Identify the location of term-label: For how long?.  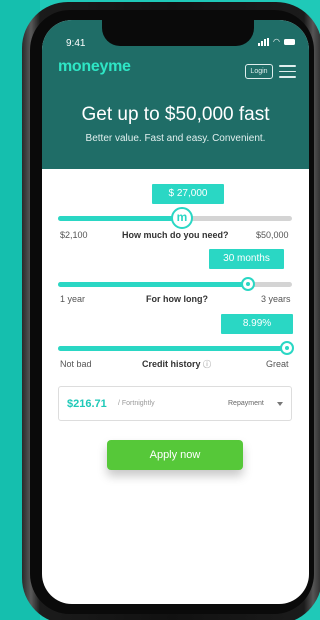
(177, 299).